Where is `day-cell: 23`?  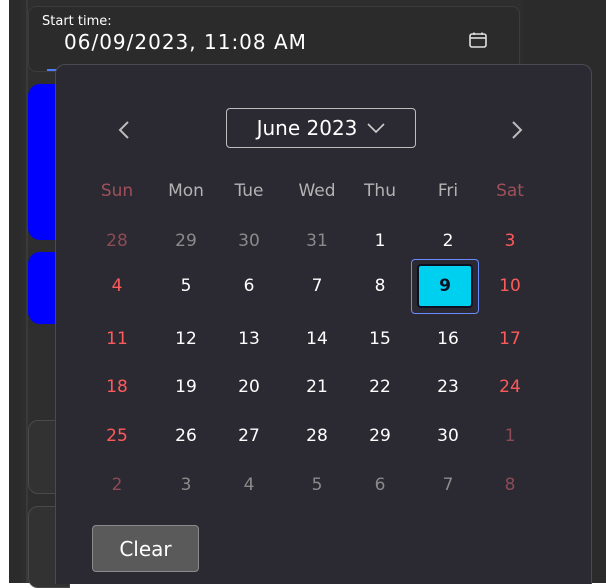
day-cell: 23 is located at coordinates (448, 387).